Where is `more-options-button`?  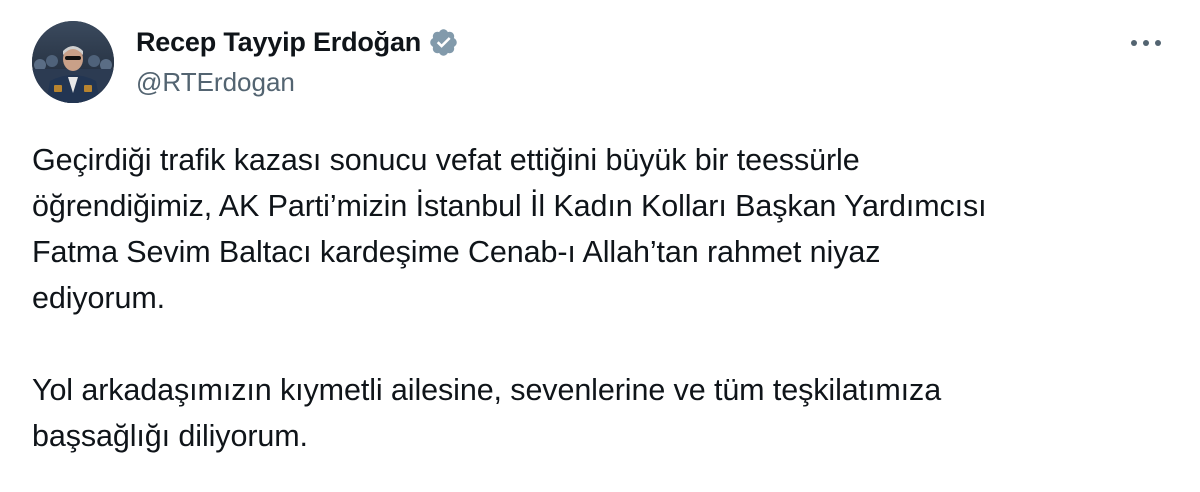
more-options-button is located at coordinates (1146, 43).